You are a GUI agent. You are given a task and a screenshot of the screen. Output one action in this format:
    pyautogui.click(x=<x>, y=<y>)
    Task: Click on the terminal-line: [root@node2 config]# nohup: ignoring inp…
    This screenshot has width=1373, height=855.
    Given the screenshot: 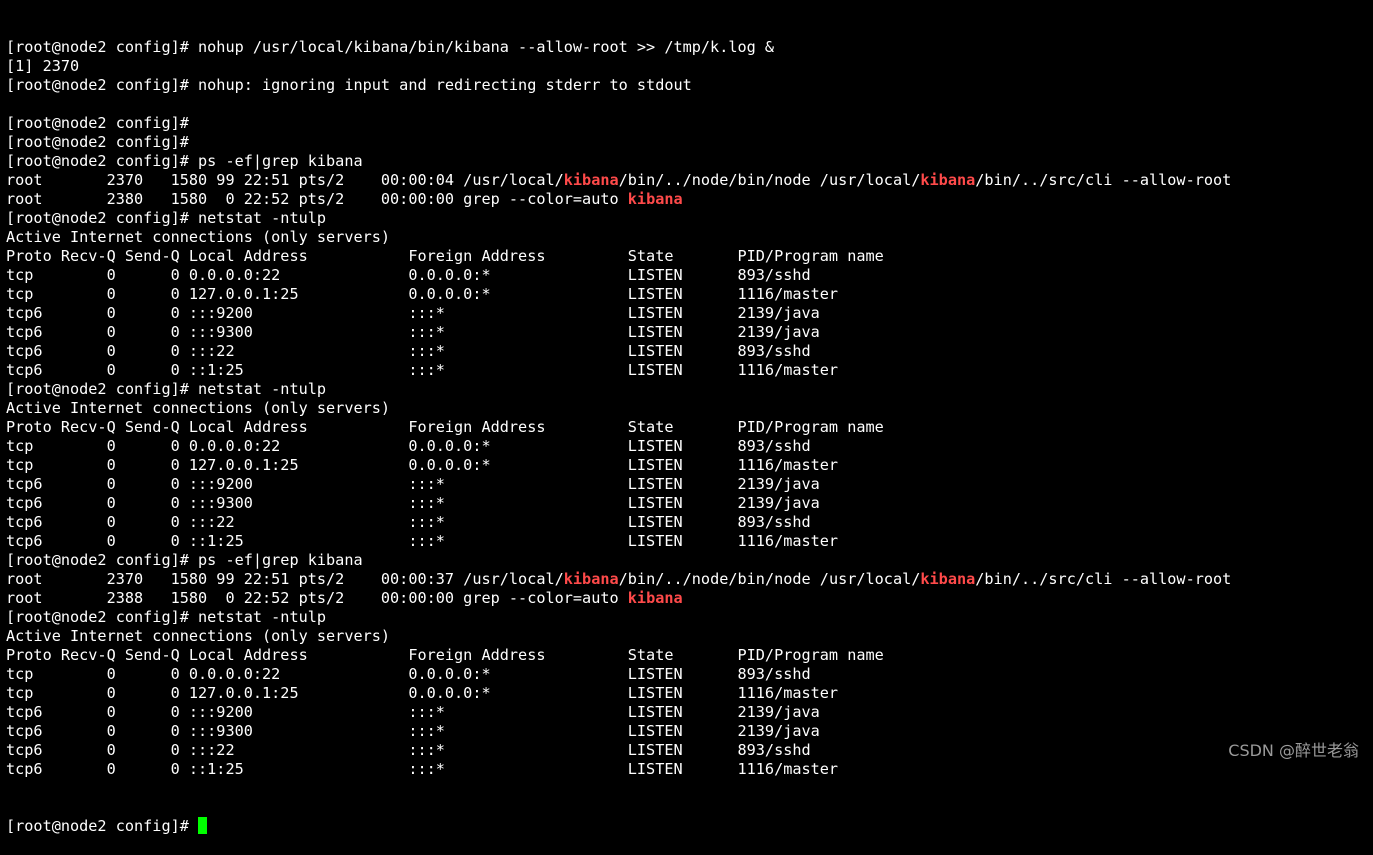 What is the action you would take?
    pyautogui.click(x=689, y=85)
    